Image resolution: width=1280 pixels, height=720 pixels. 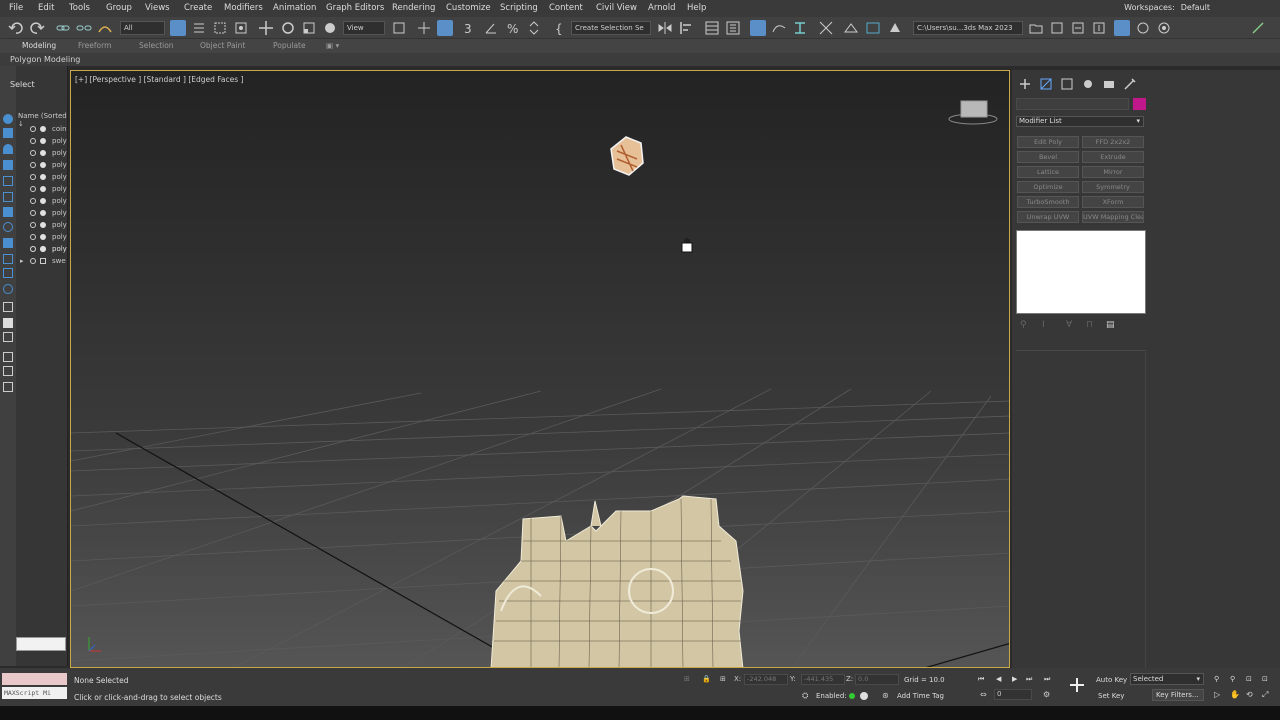 I want to click on rectangular-selection-icon, so click(x=220, y=28).